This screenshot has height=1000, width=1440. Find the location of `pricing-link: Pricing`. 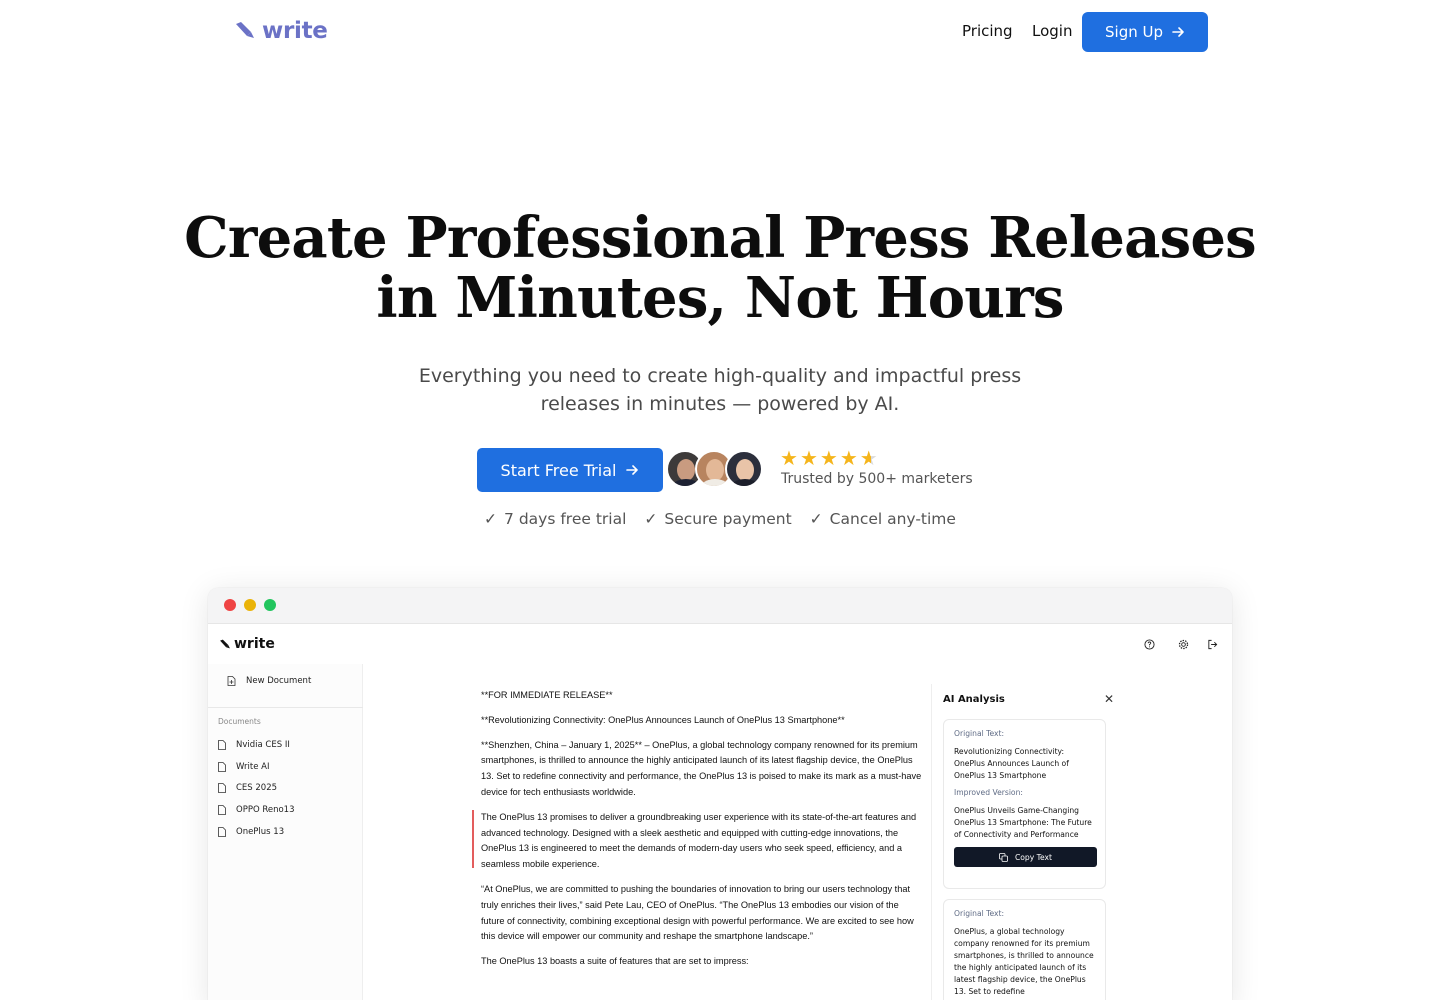

pricing-link: Pricing is located at coordinates (987, 31).